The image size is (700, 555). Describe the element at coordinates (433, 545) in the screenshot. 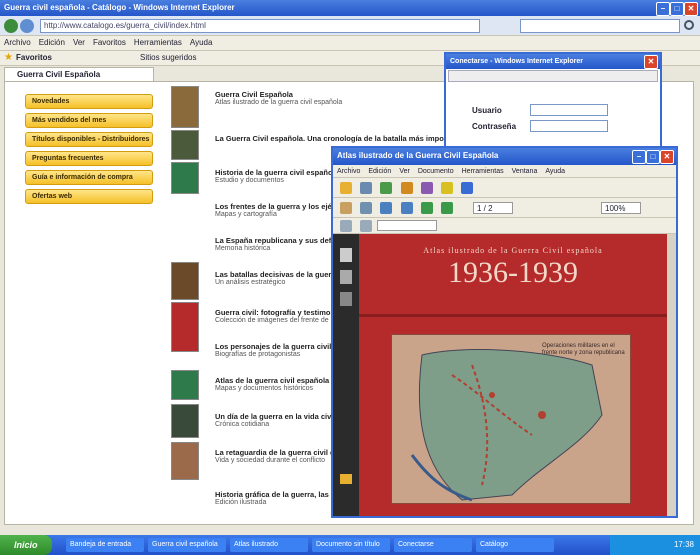

I see `taskbar-item: Conectarse` at that location.